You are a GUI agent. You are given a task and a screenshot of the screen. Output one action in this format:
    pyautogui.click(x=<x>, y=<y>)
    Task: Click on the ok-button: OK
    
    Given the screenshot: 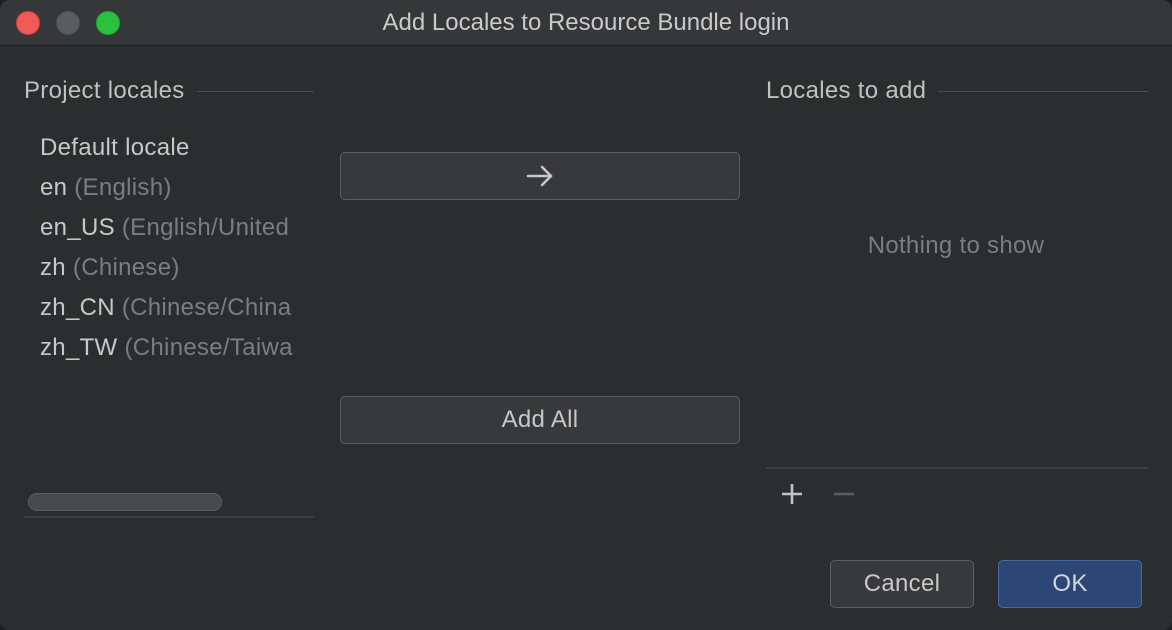 What is the action you would take?
    pyautogui.click(x=1070, y=584)
    